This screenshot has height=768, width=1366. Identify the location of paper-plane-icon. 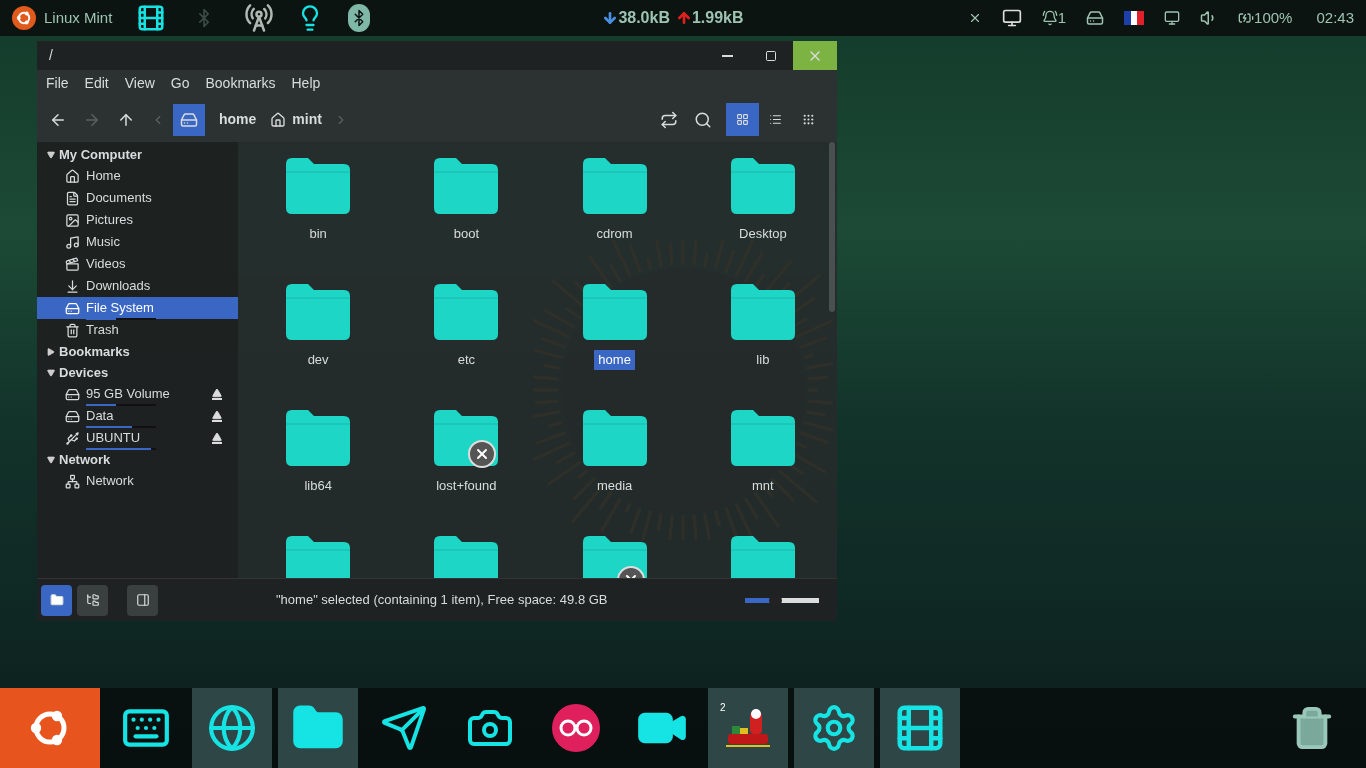
(404, 728).